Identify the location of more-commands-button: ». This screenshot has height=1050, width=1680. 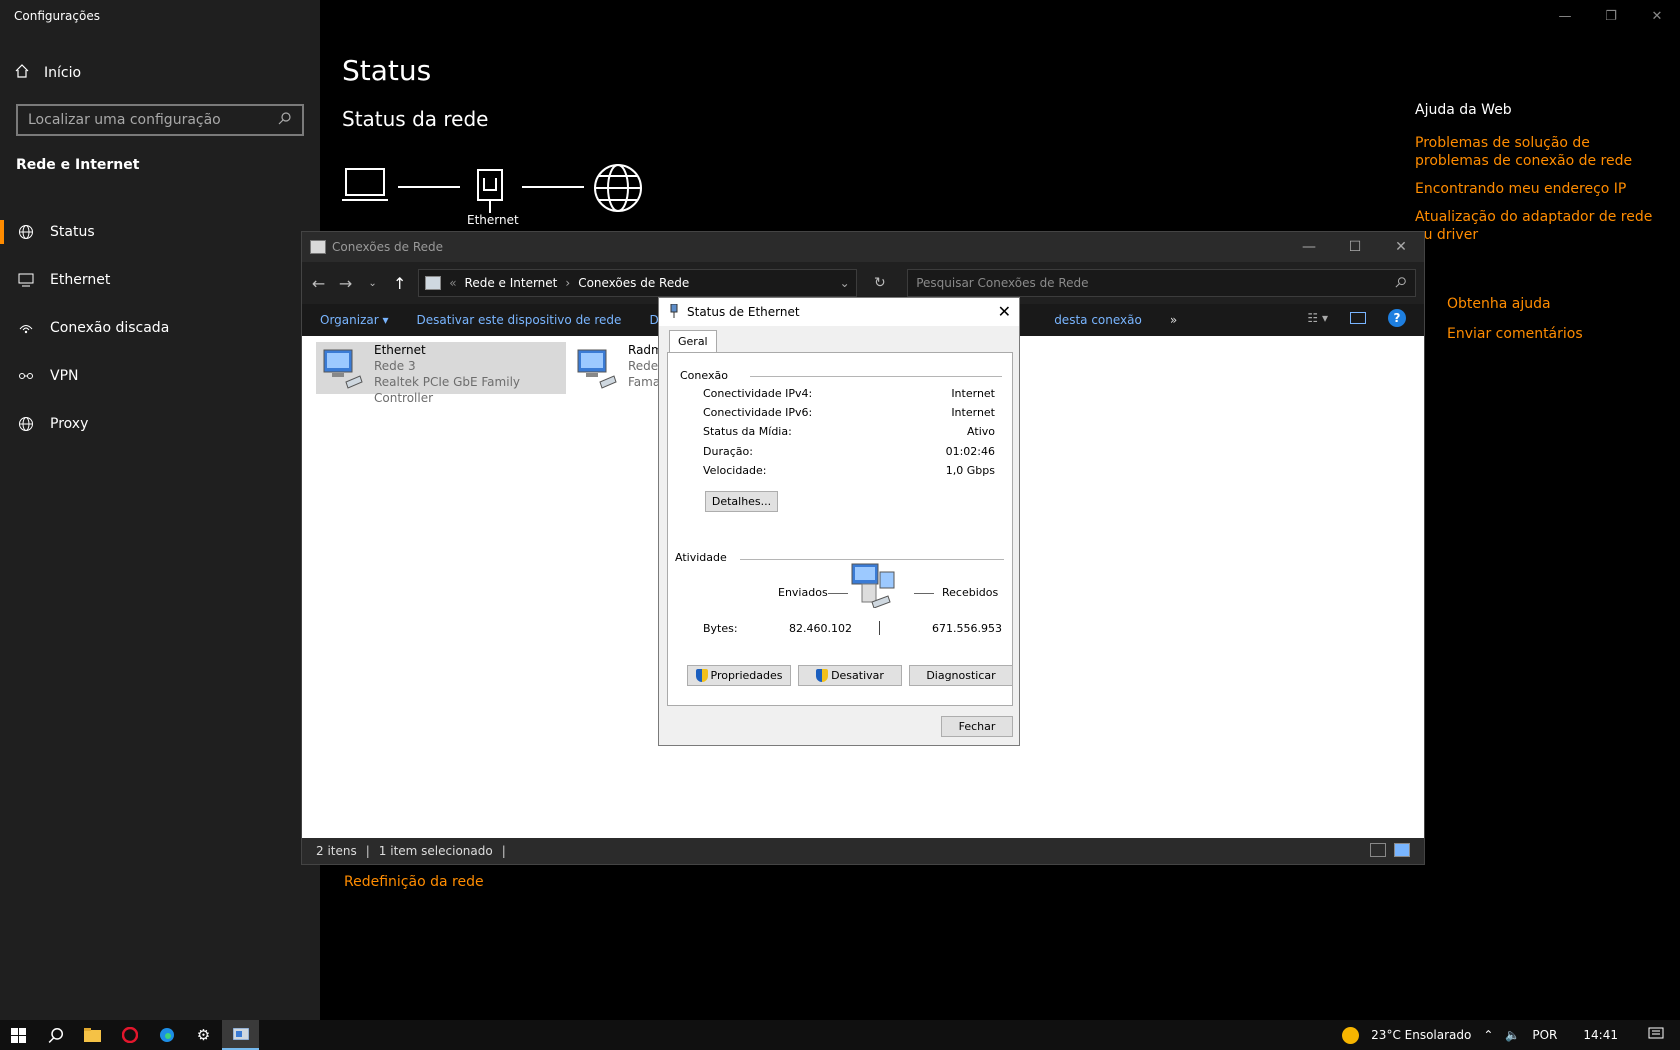
(1173, 320).